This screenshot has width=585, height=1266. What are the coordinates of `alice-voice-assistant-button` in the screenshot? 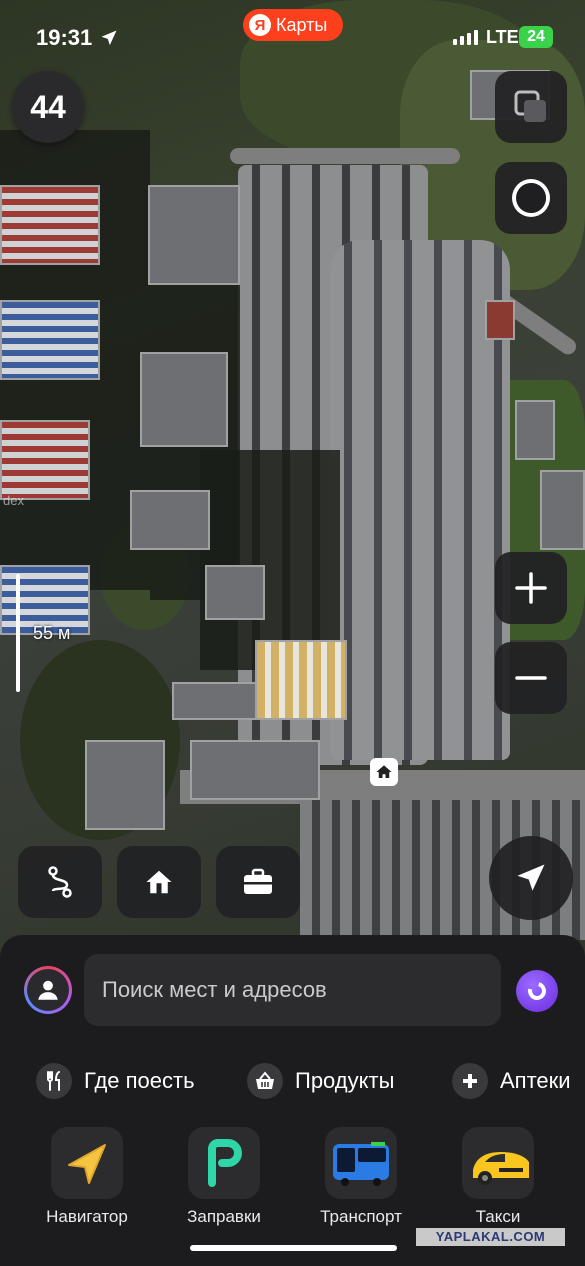 It's located at (537, 991).